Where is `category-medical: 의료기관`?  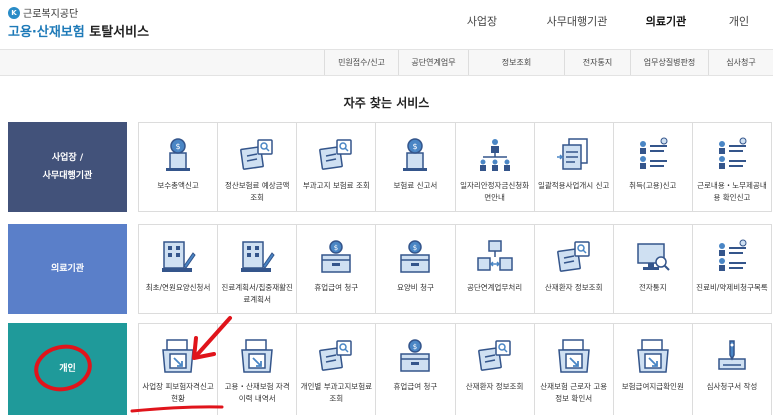
category-medical: 의료기관 is located at coordinates (67, 269).